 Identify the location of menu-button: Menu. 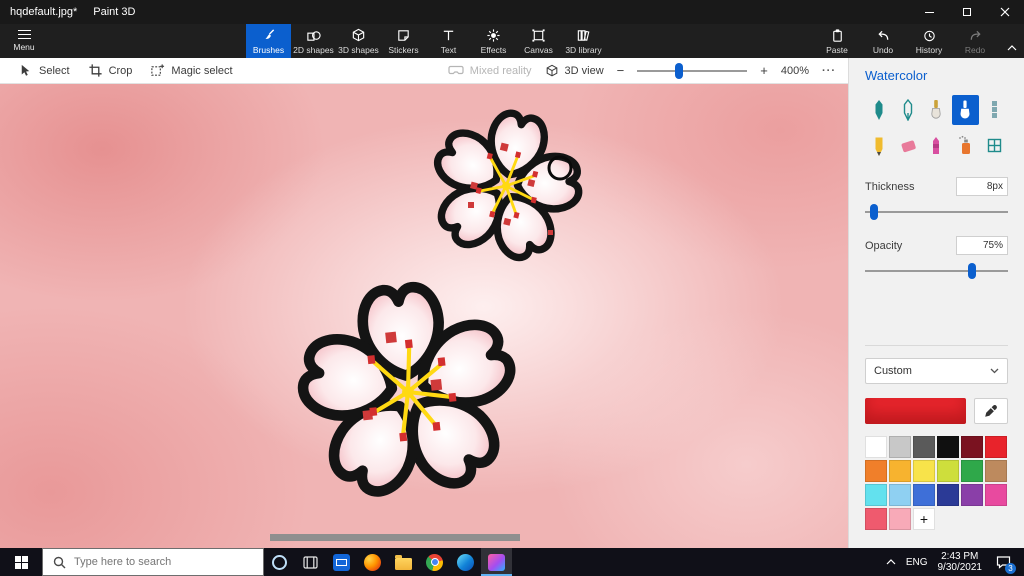
(24, 41).